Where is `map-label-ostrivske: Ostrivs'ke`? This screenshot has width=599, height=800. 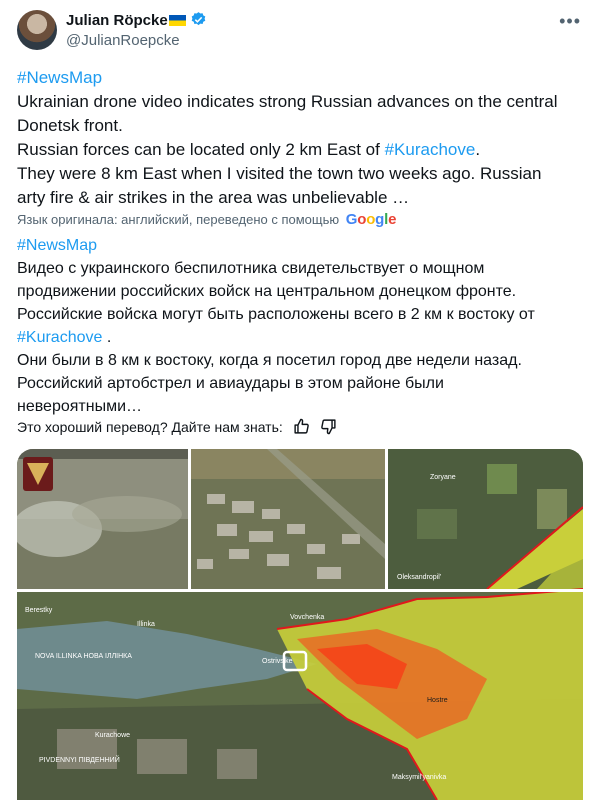
map-label-ostrivske: Ostrivs'ke is located at coordinates (277, 661).